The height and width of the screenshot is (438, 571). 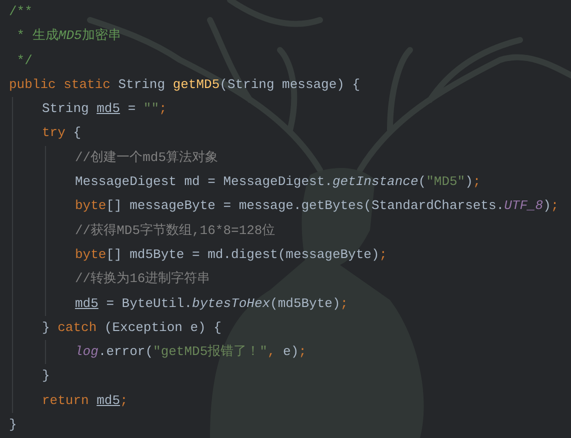 What do you see at coordinates (146, 157) in the screenshot?
I see `code-line: //创建一个md5算法对象` at bounding box center [146, 157].